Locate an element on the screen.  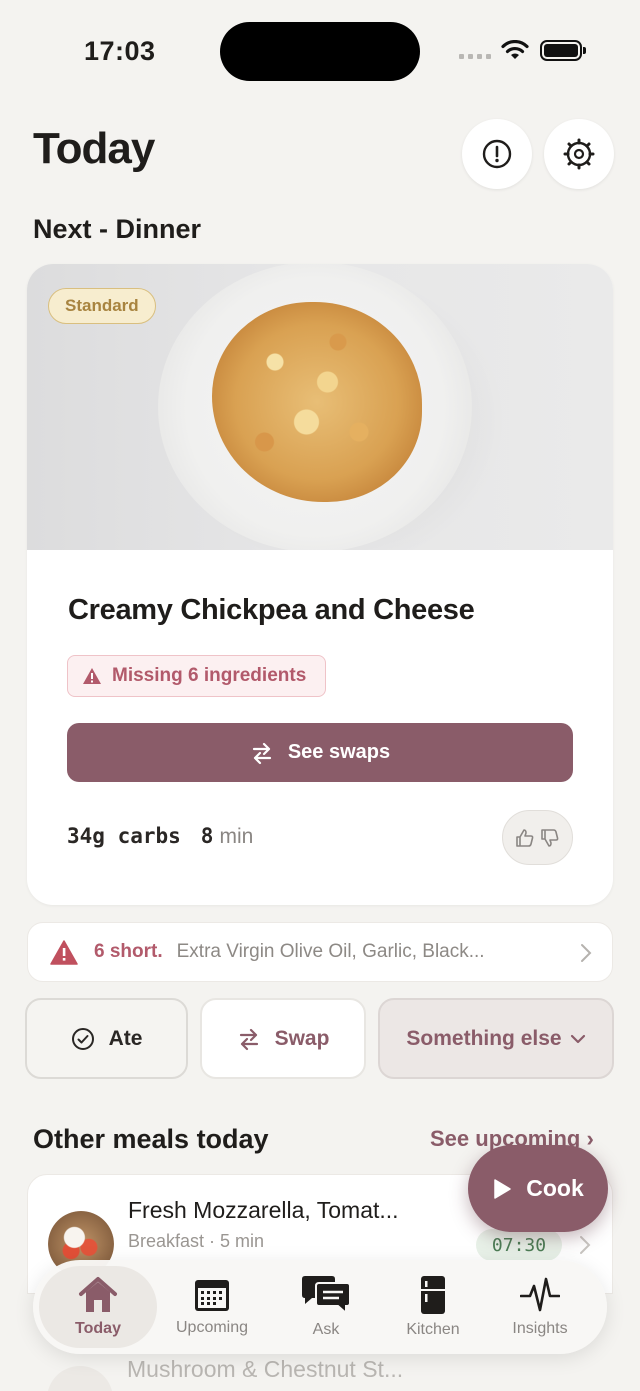
see-swaps-button: See swaps is located at coordinates (320, 752).